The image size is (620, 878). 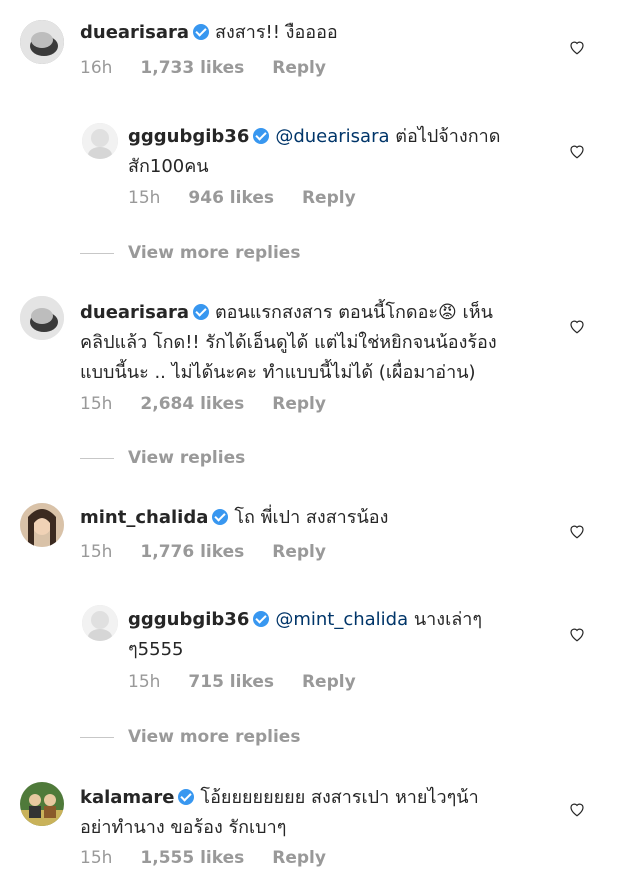 What do you see at coordinates (332, 136) in the screenshot?
I see `mention-link: @duearisara` at bounding box center [332, 136].